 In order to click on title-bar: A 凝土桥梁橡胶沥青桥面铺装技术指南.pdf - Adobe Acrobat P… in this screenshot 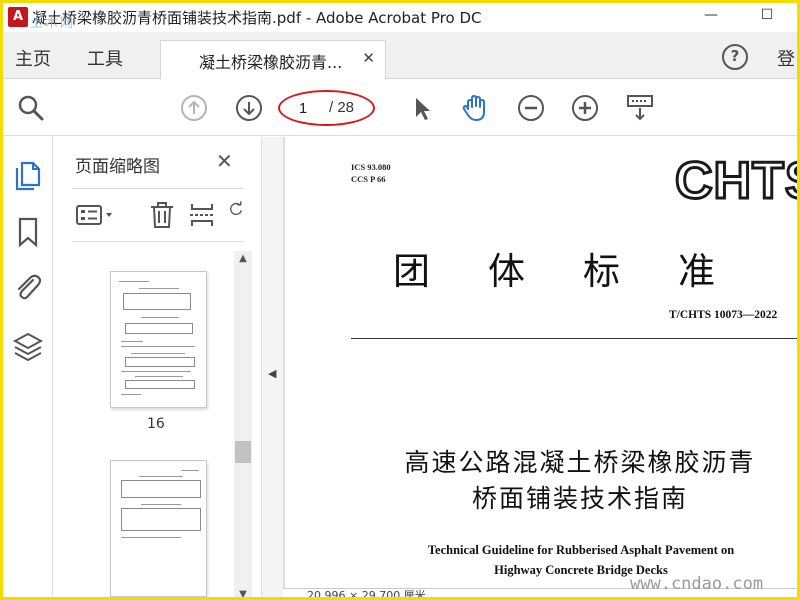, I will do `click(400, 17)`.